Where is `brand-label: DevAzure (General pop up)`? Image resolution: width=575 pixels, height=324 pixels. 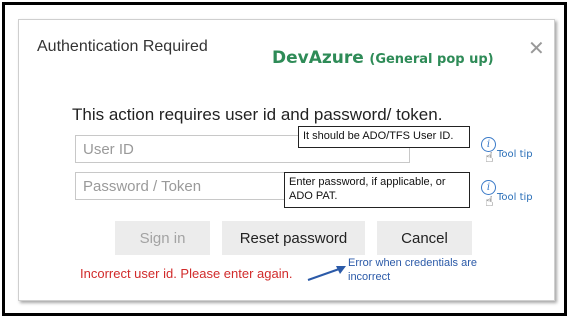 brand-label: DevAzure (General pop up) is located at coordinates (383, 58).